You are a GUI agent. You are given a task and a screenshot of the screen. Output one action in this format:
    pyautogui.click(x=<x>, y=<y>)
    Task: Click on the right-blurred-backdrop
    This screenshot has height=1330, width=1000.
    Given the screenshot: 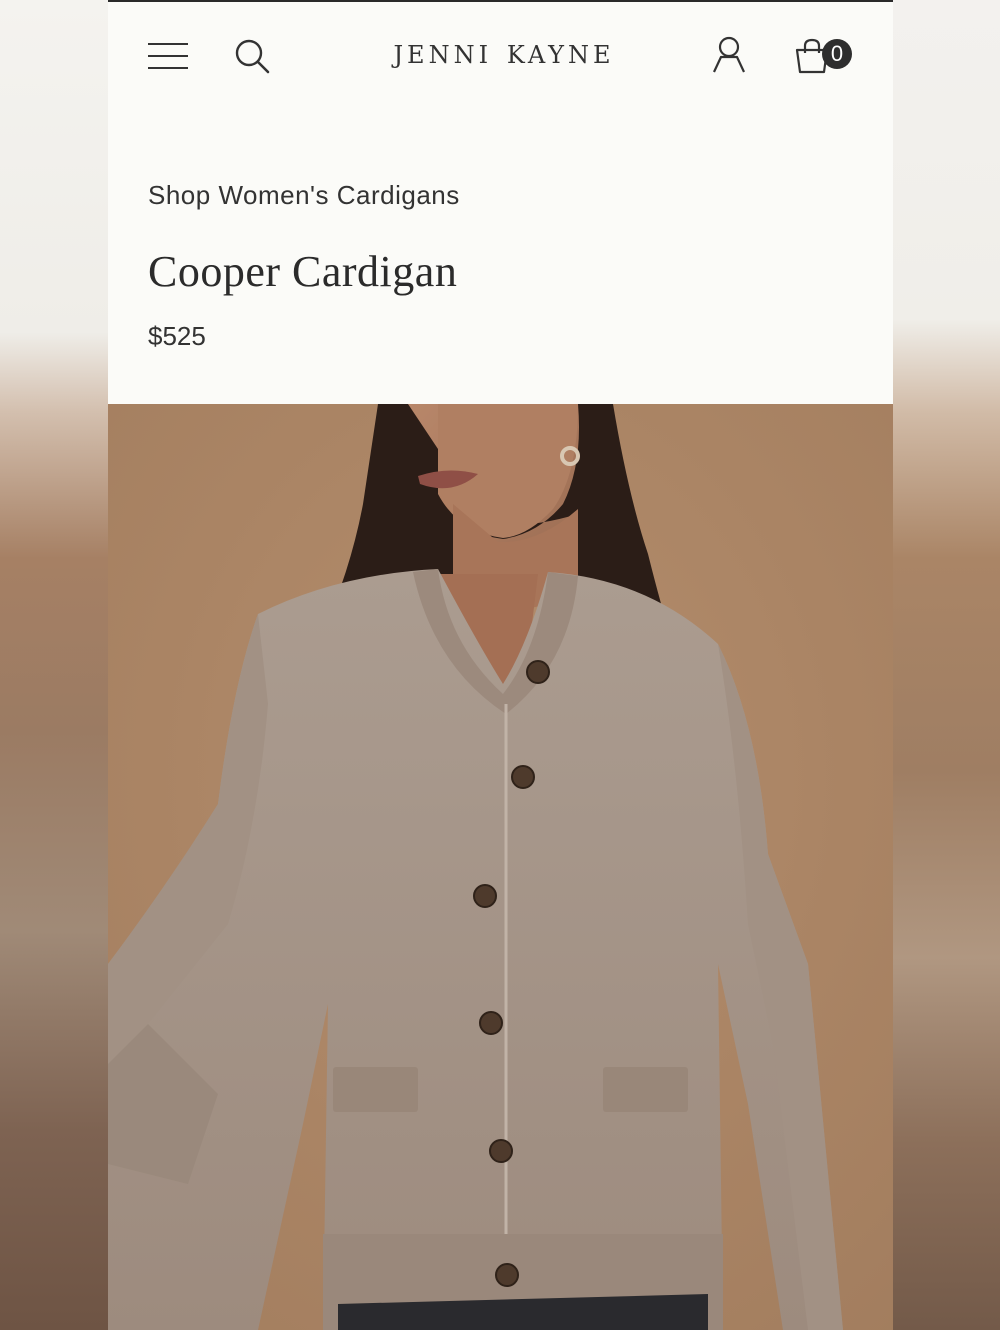 What is the action you would take?
    pyautogui.click(x=946, y=665)
    